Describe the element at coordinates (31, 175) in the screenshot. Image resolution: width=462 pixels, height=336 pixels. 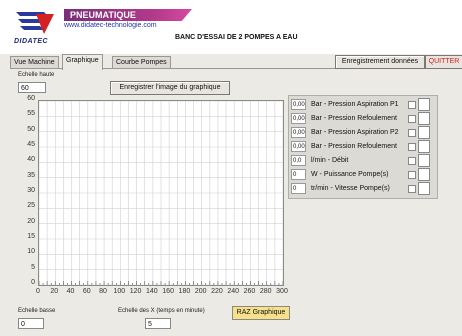
I see `y-tick-label: 35` at that location.